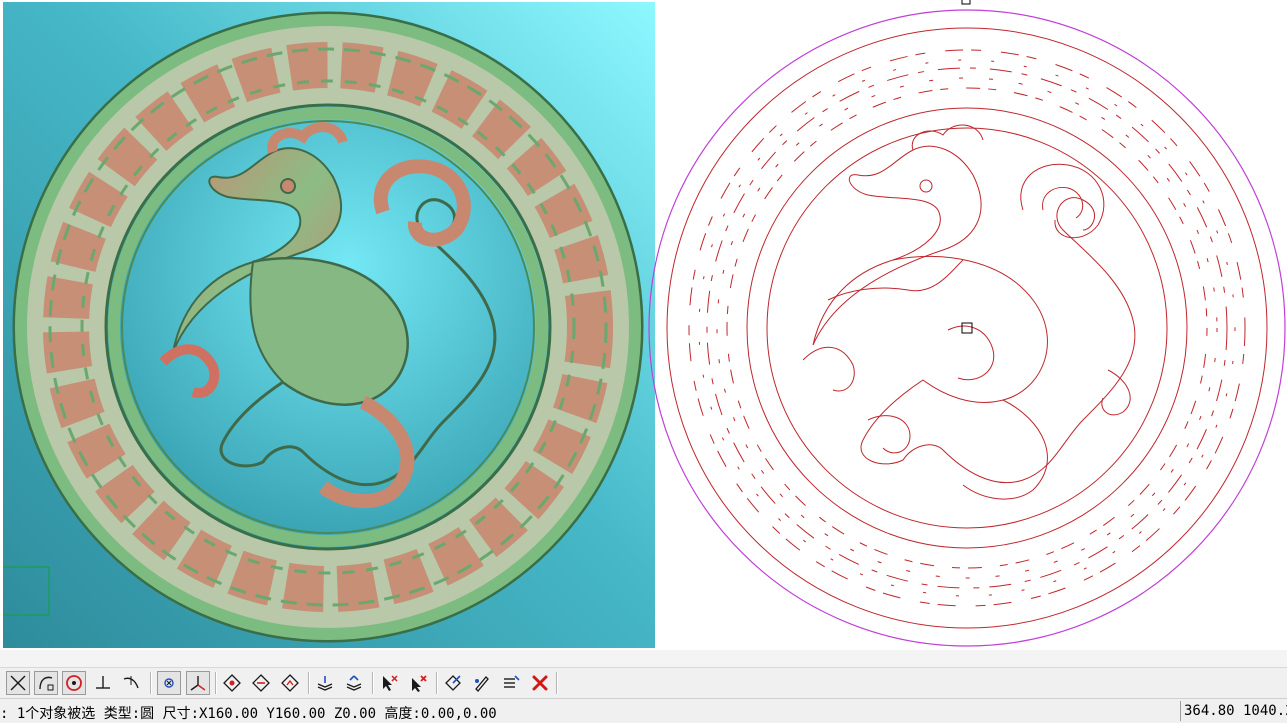 The width and height of the screenshot is (1287, 723). Describe the element at coordinates (261, 683) in the screenshot. I see `node-diamond-2-icon` at that location.